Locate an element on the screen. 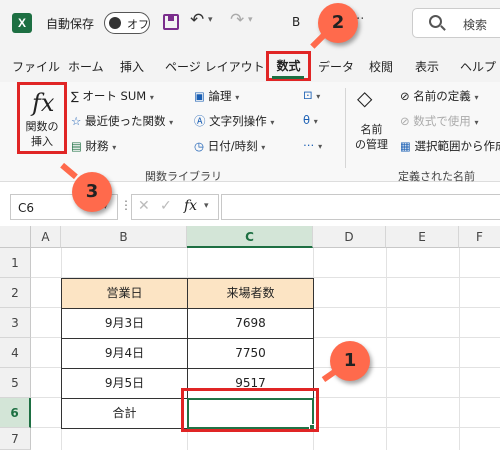  select-all-corner is located at coordinates (15, 237).